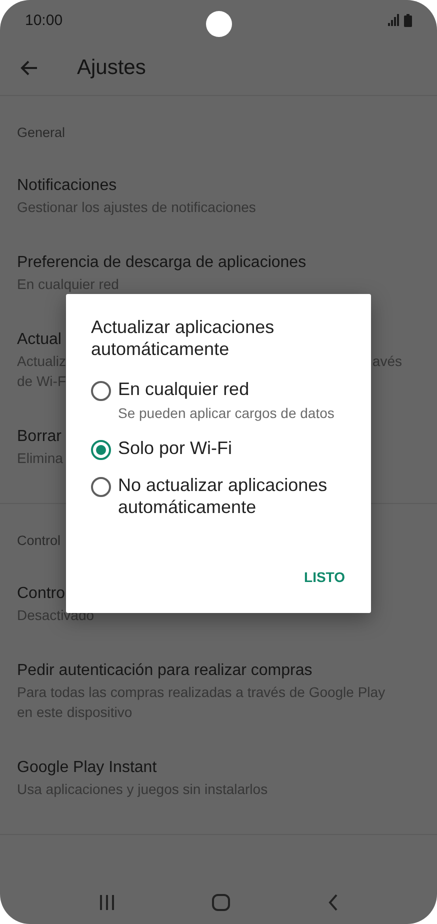 The width and height of the screenshot is (437, 924). I want to click on done-button: LISTO, so click(324, 577).